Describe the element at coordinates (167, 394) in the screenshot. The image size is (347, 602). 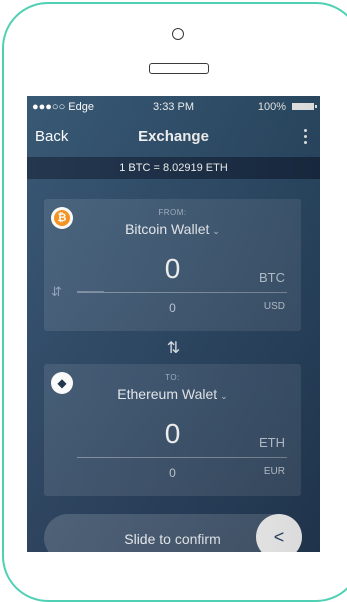
I see `to-wallet-name: Ethereum Walet` at that location.